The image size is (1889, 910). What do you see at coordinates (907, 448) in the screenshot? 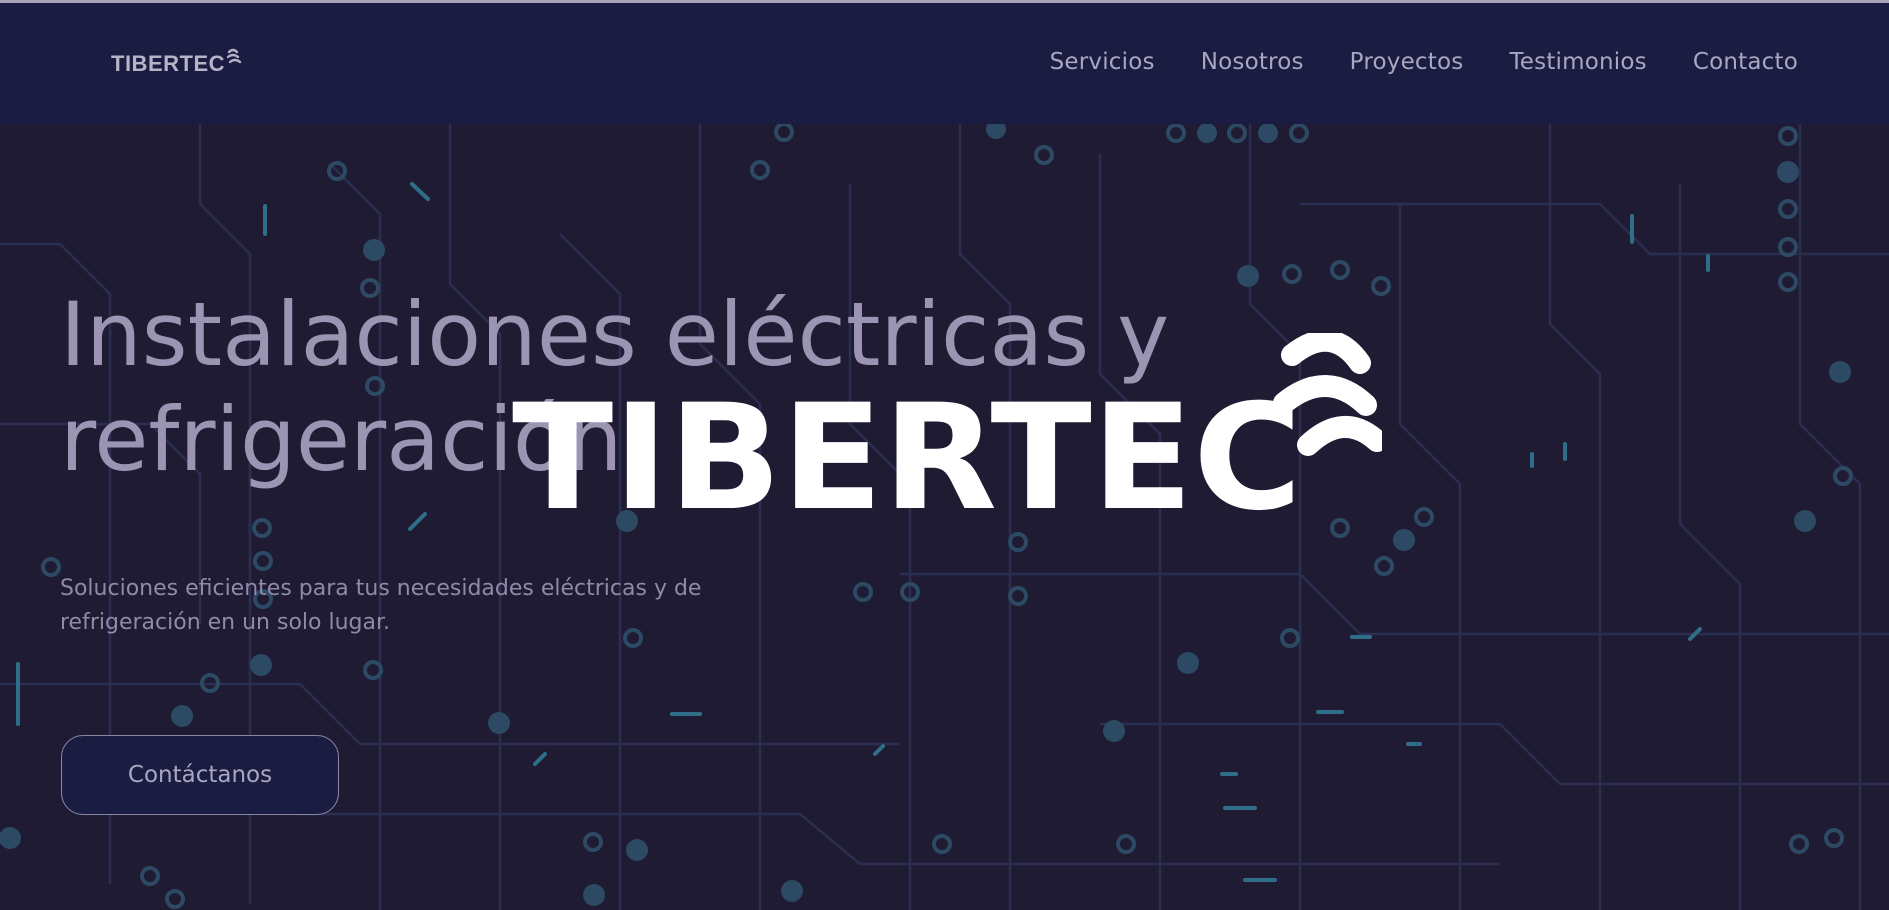
I see `tibertec-logo-text: TIBERTEC` at bounding box center [907, 448].